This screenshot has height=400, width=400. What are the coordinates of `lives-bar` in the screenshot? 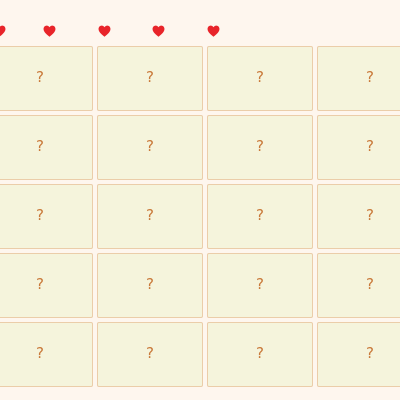 It's located at (200, 33).